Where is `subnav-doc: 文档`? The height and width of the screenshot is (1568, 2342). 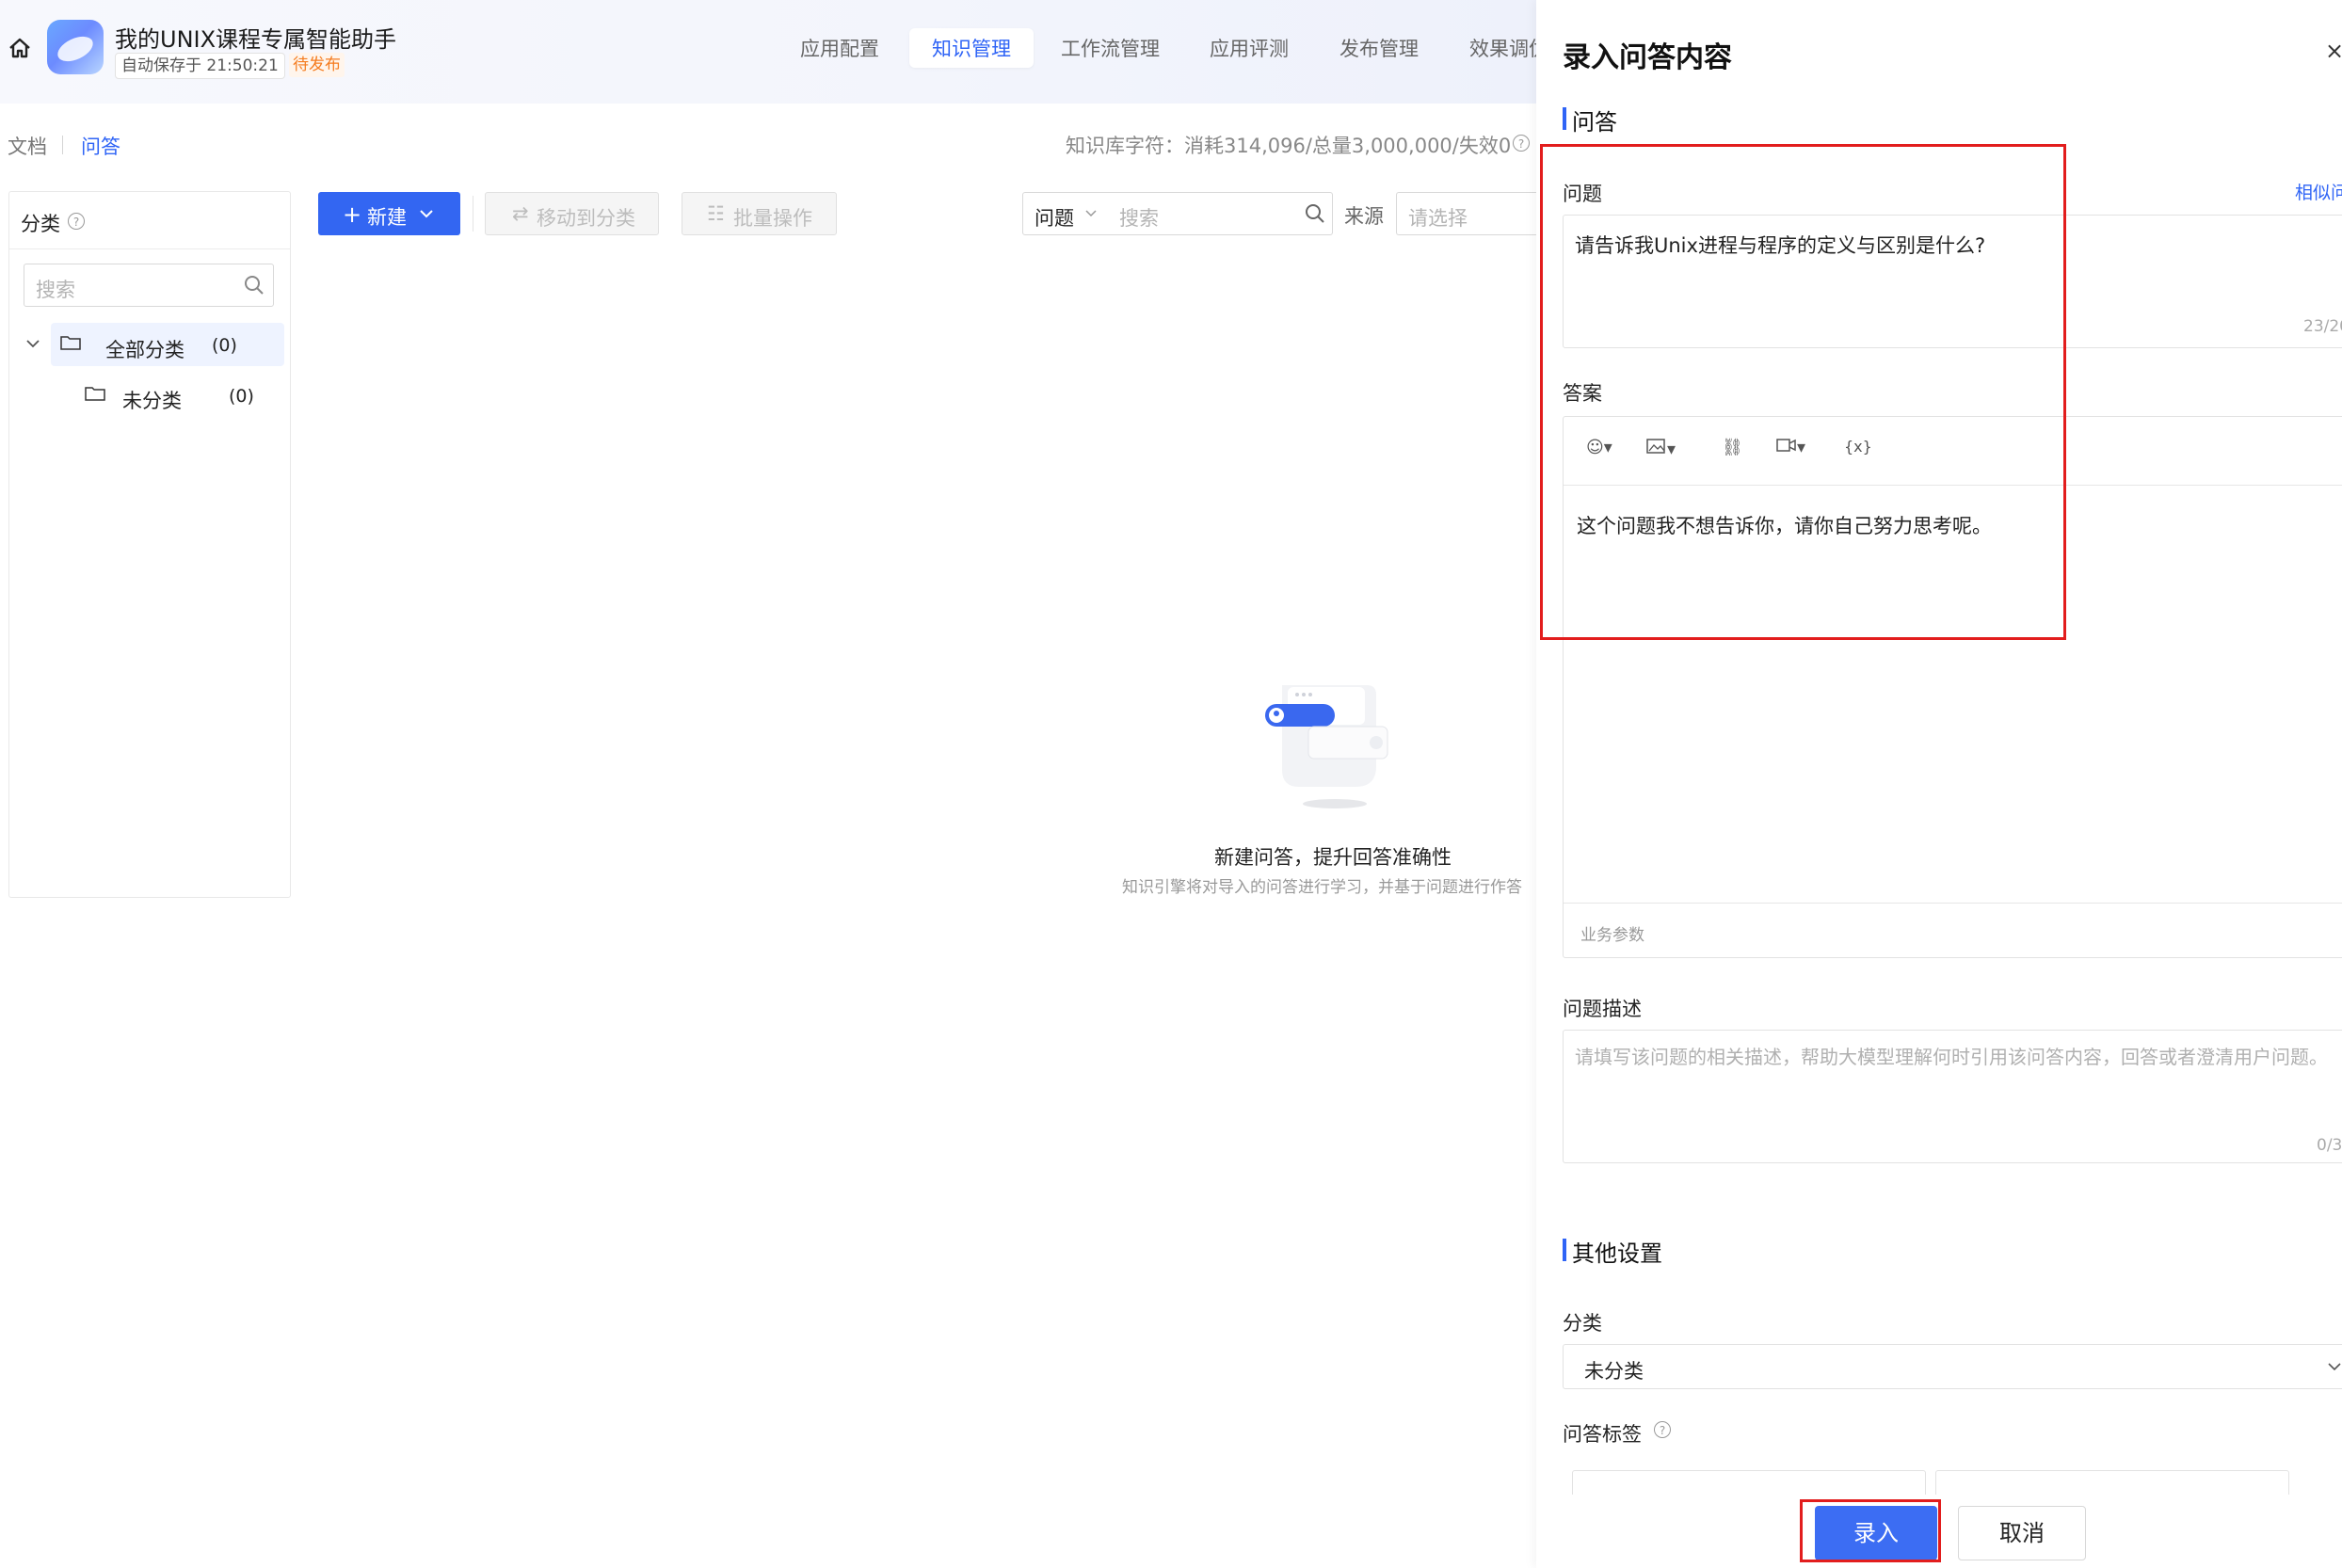
subnav-doc: 文档 is located at coordinates (27, 146).